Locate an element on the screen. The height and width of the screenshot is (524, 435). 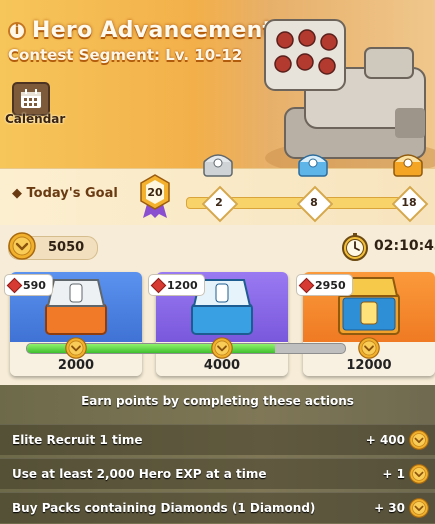
reward-cost-badge-1: 590 is located at coordinates (28, 285).